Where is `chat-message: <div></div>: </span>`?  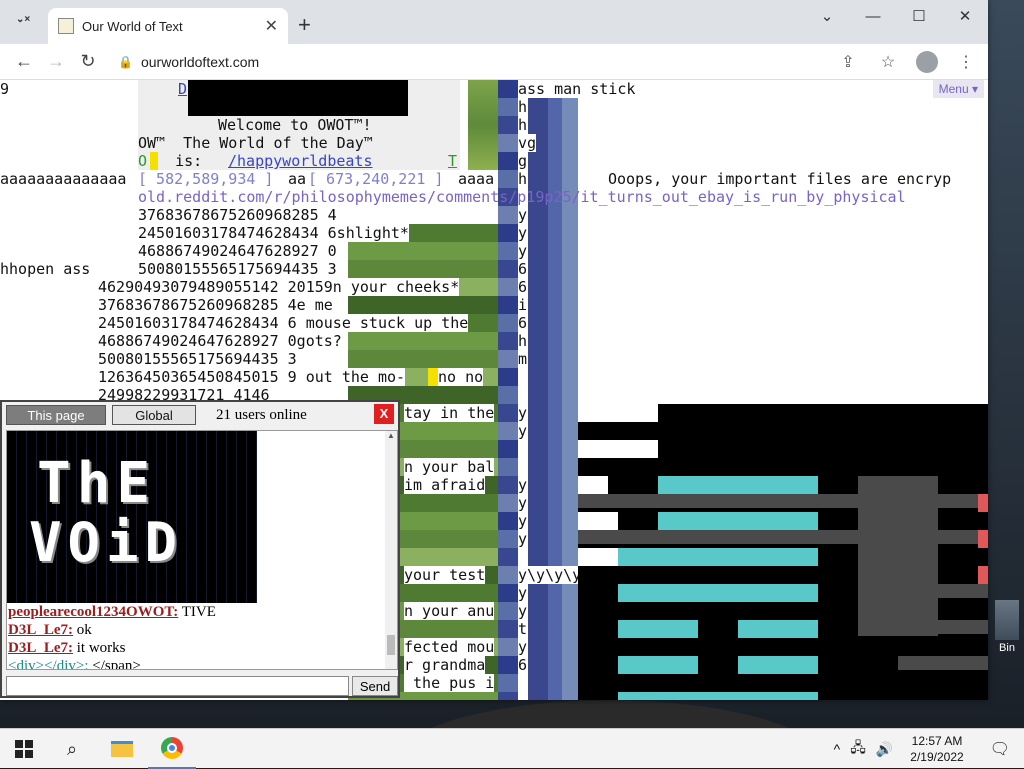 chat-message: <div></div>: </span> is located at coordinates (202, 663).